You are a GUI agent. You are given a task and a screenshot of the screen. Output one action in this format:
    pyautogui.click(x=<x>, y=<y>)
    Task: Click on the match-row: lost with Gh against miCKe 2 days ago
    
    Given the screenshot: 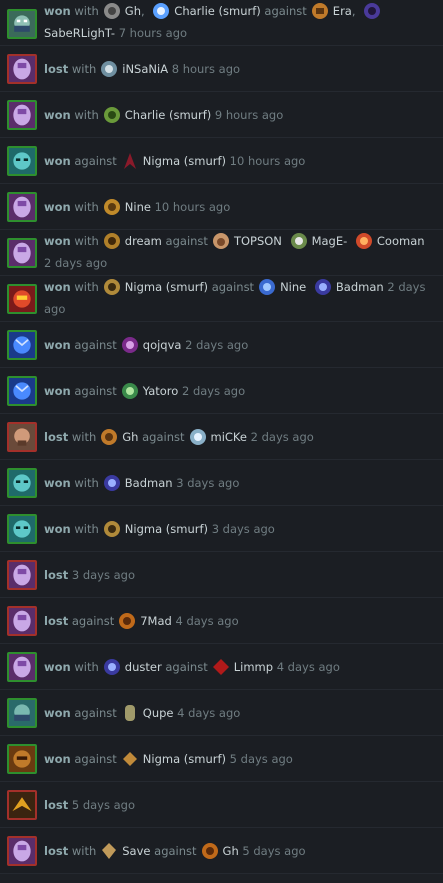 What is the action you would take?
    pyautogui.click(x=221, y=437)
    